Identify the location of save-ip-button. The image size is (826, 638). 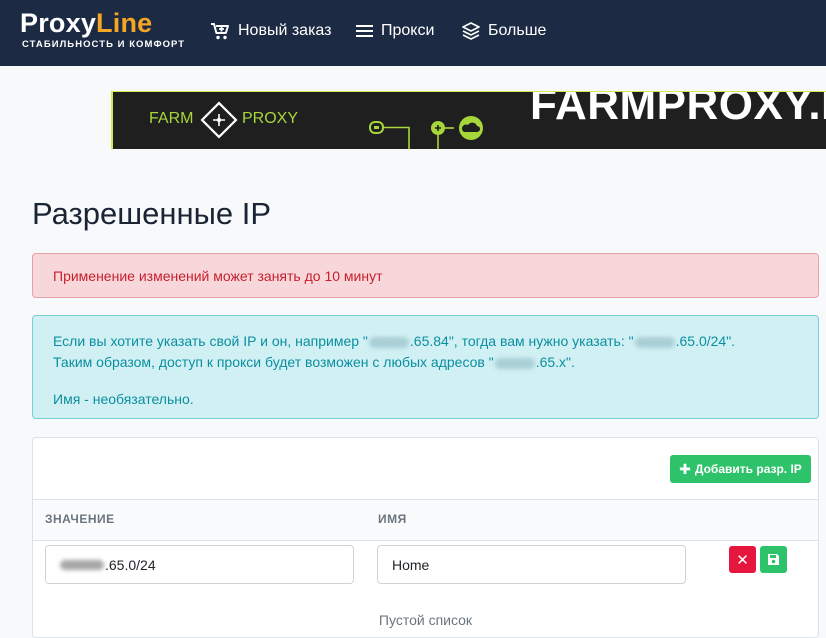
(773, 559).